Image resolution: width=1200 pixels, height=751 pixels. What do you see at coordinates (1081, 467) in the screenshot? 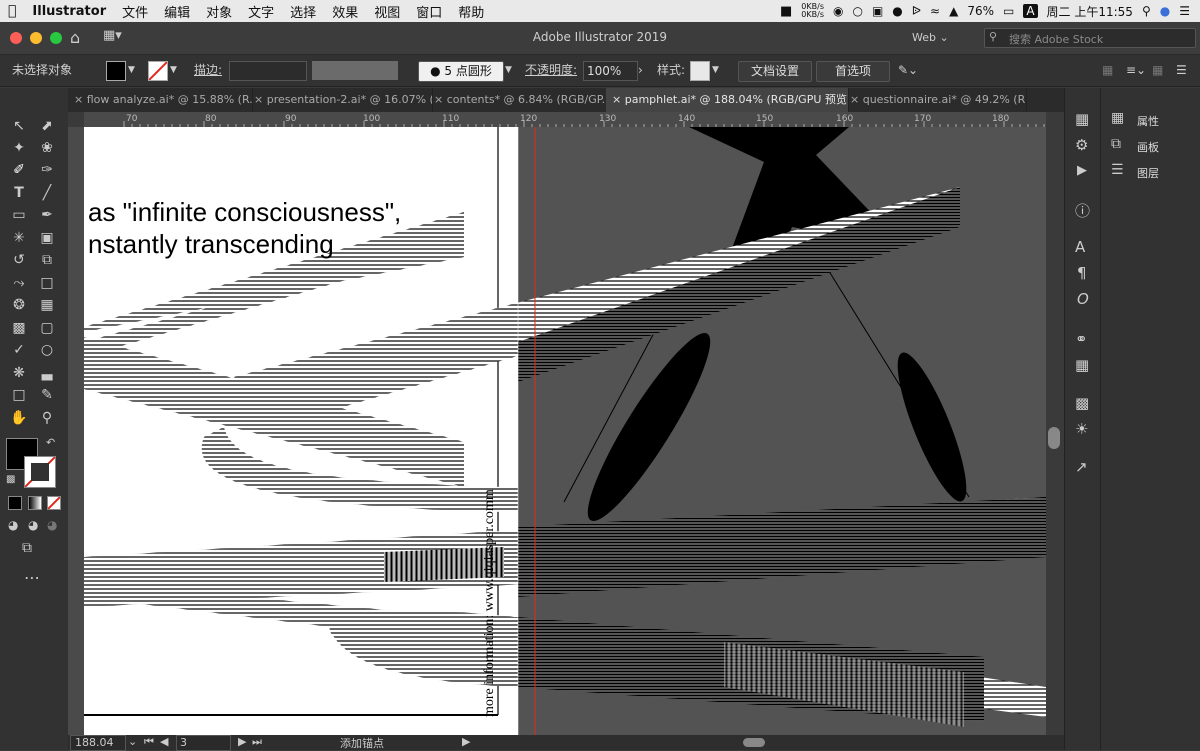
I see `export-icon: ↗` at bounding box center [1081, 467].